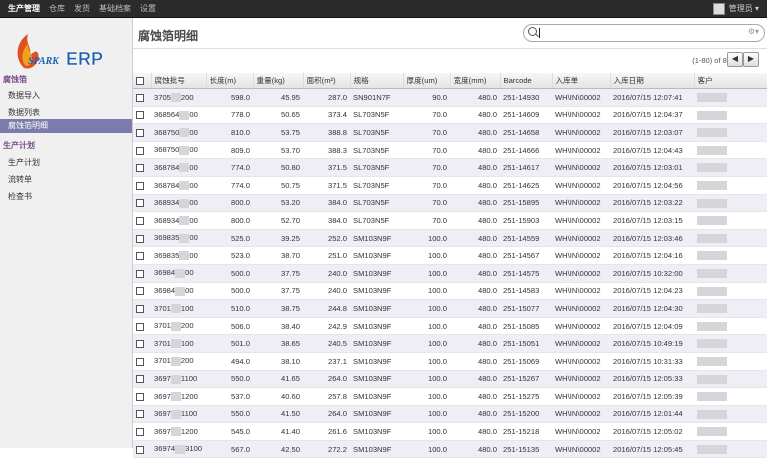 The width and height of the screenshot is (767, 458). I want to click on nav-master-data: 基础档案, so click(115, 8).